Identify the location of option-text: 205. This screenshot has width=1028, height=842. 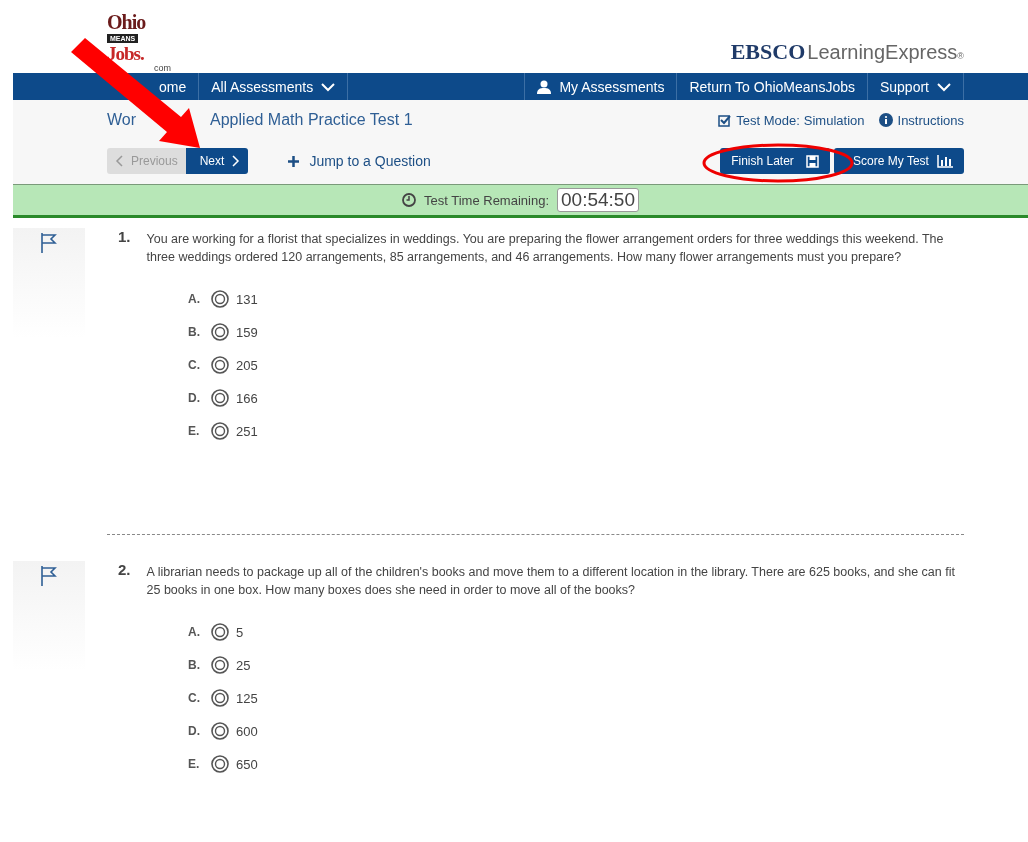
(247, 365).